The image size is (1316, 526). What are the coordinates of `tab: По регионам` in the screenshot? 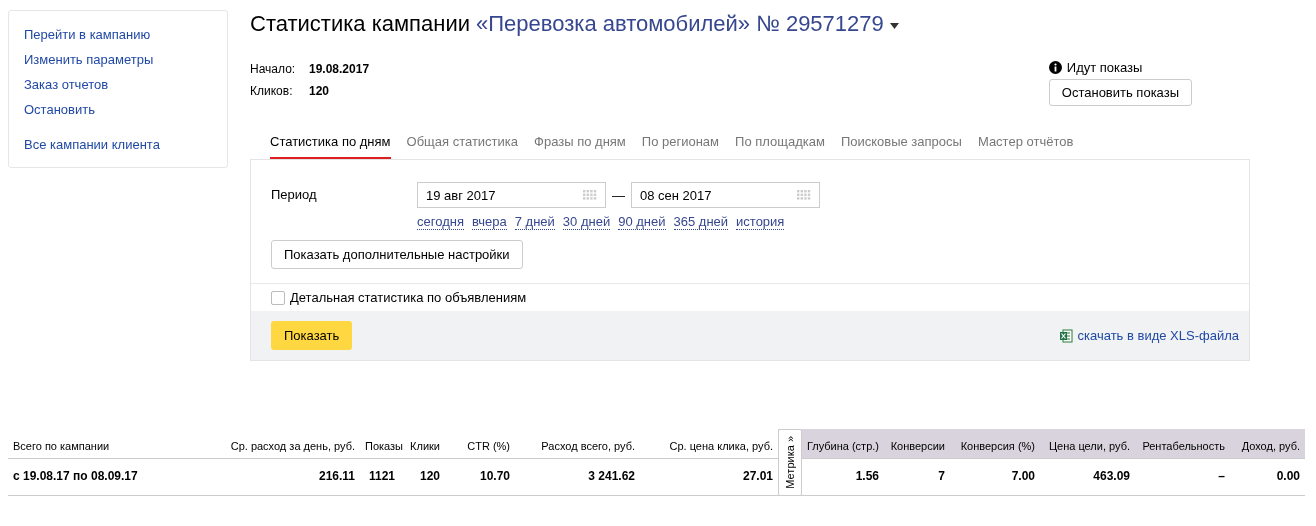 It's located at (680, 144).